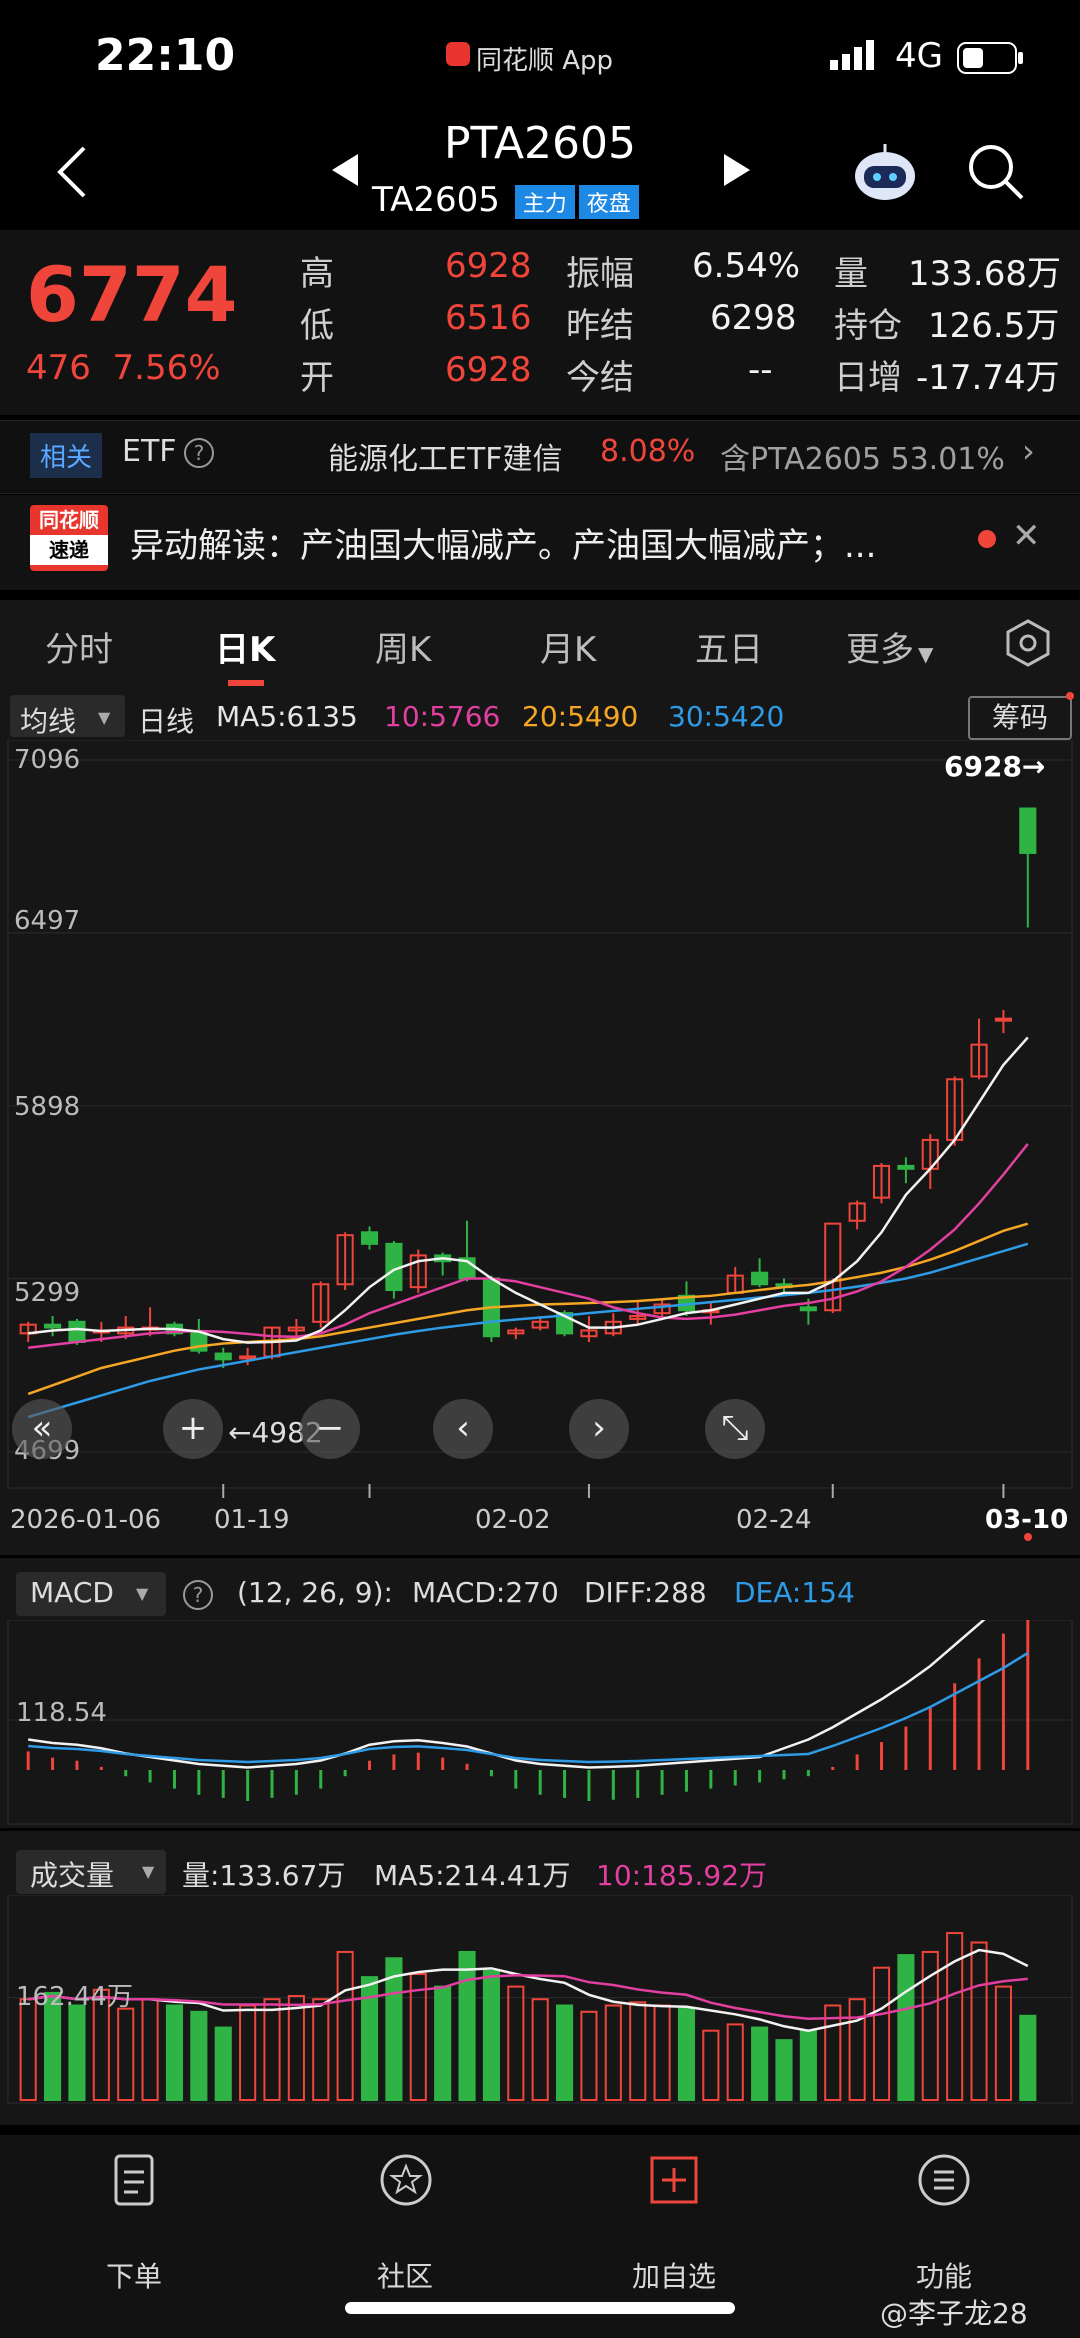  Describe the element at coordinates (198, 1595) in the screenshot. I see `macd-help-icon: ?` at that location.